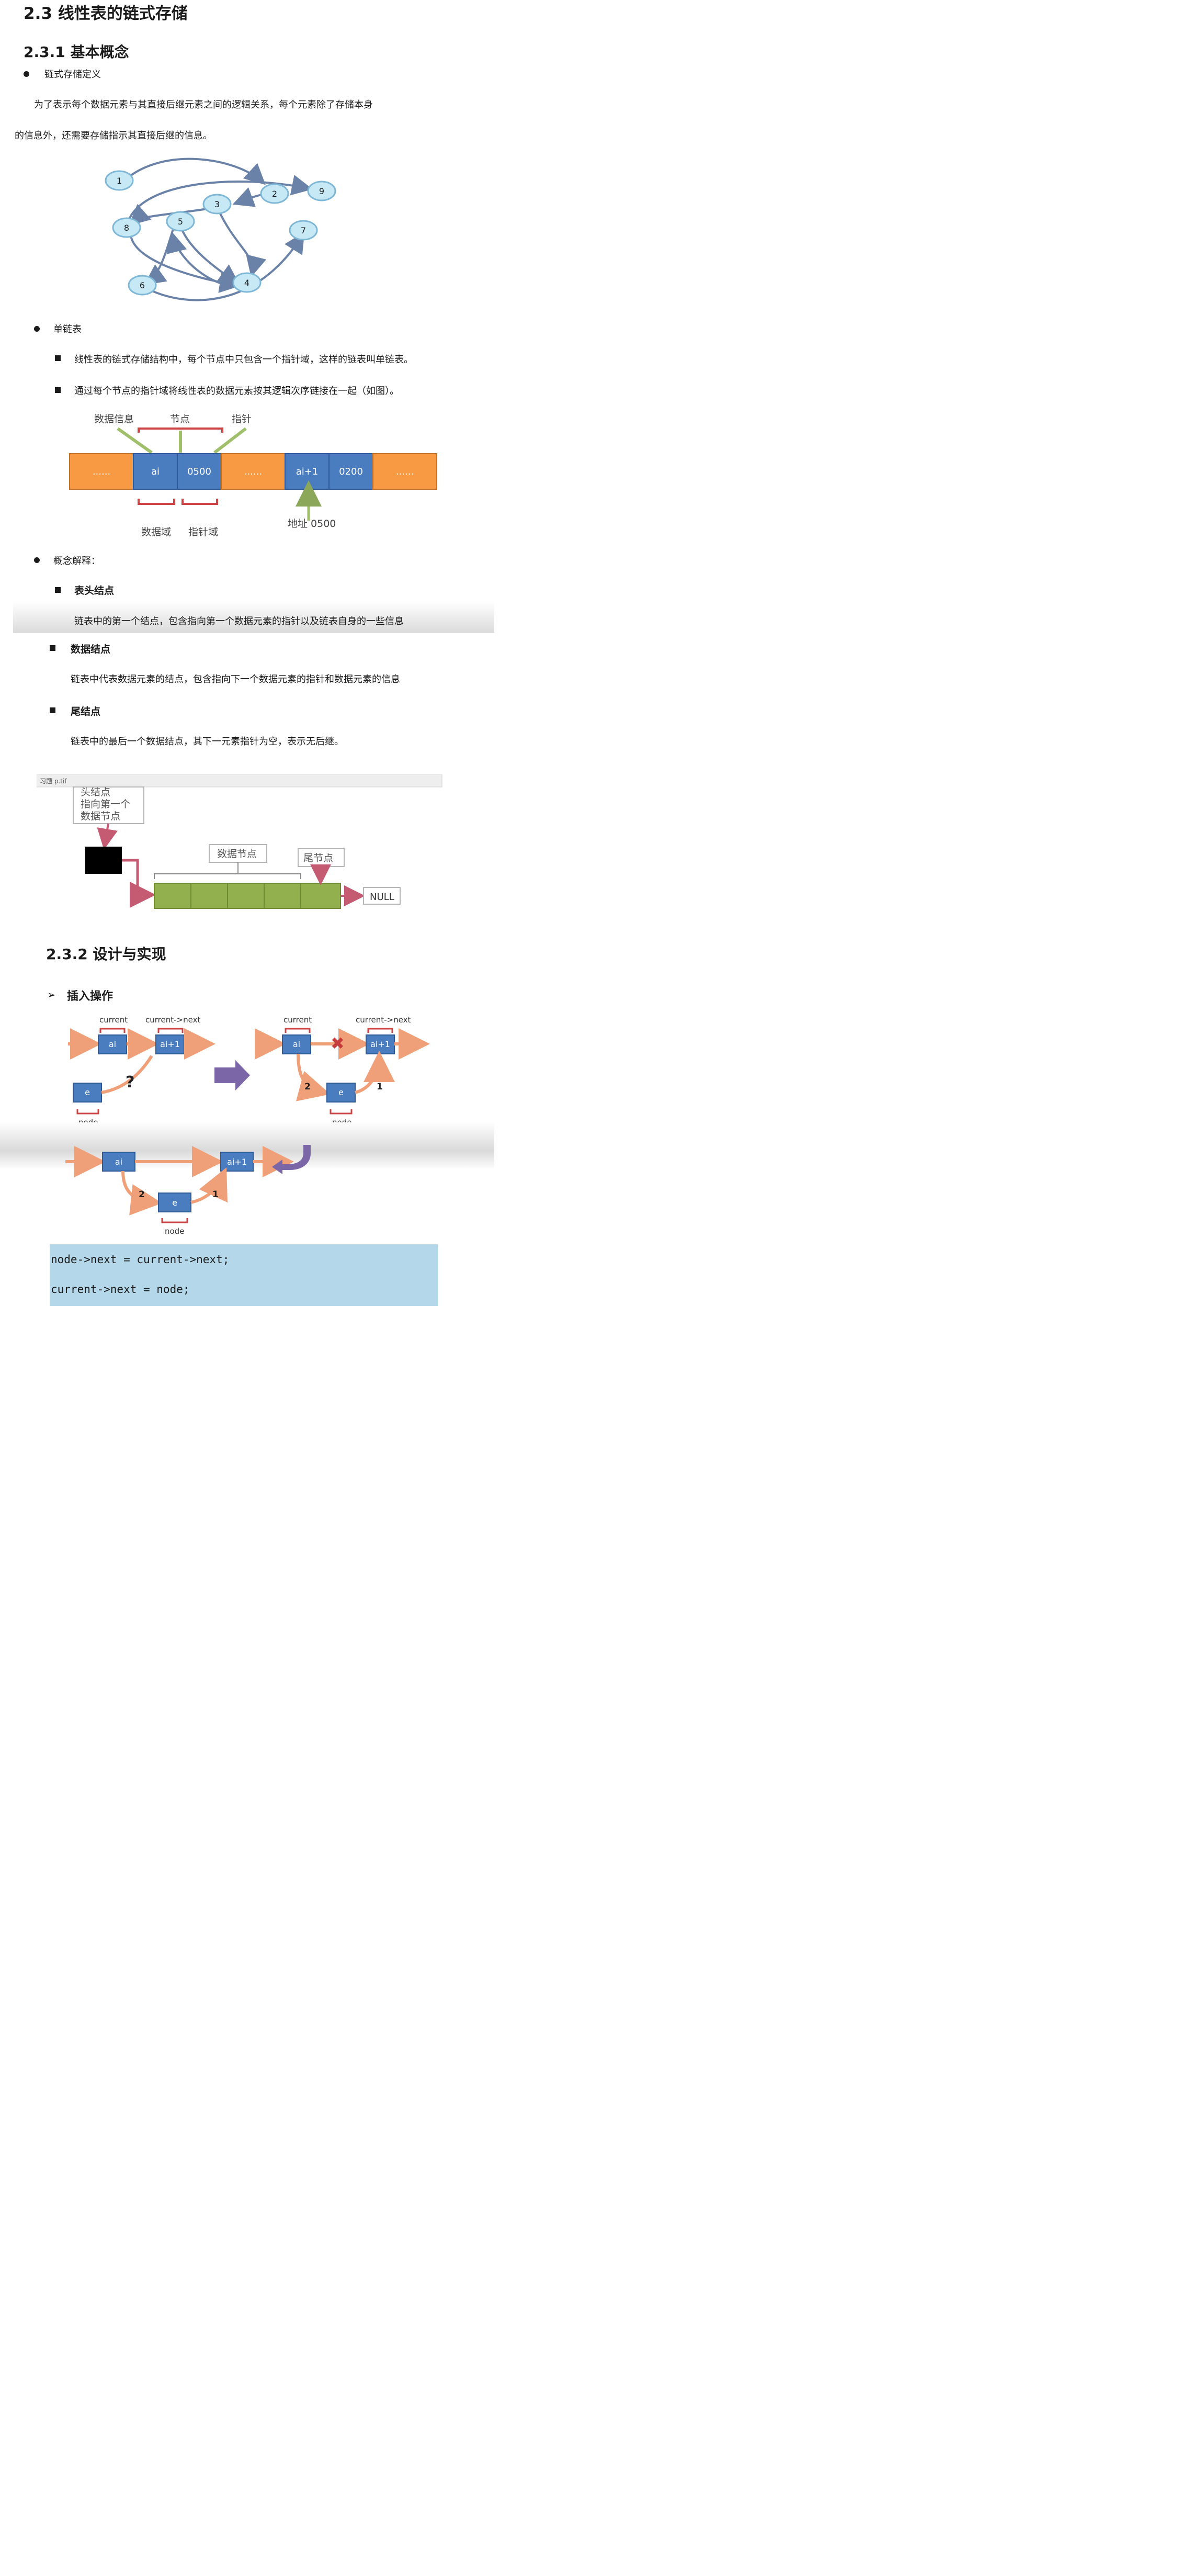 This screenshot has height=2576, width=1203. Describe the element at coordinates (106, 954) in the screenshot. I see `section-title-design: 2.3.2 设计与实现` at that location.